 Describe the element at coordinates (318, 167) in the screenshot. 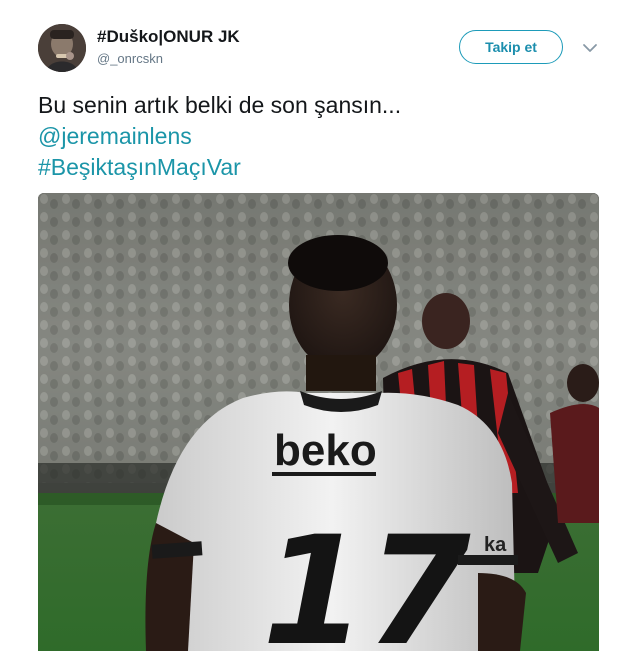

I see `hashtag-link: #BeşiktaşınMaçıVar` at that location.